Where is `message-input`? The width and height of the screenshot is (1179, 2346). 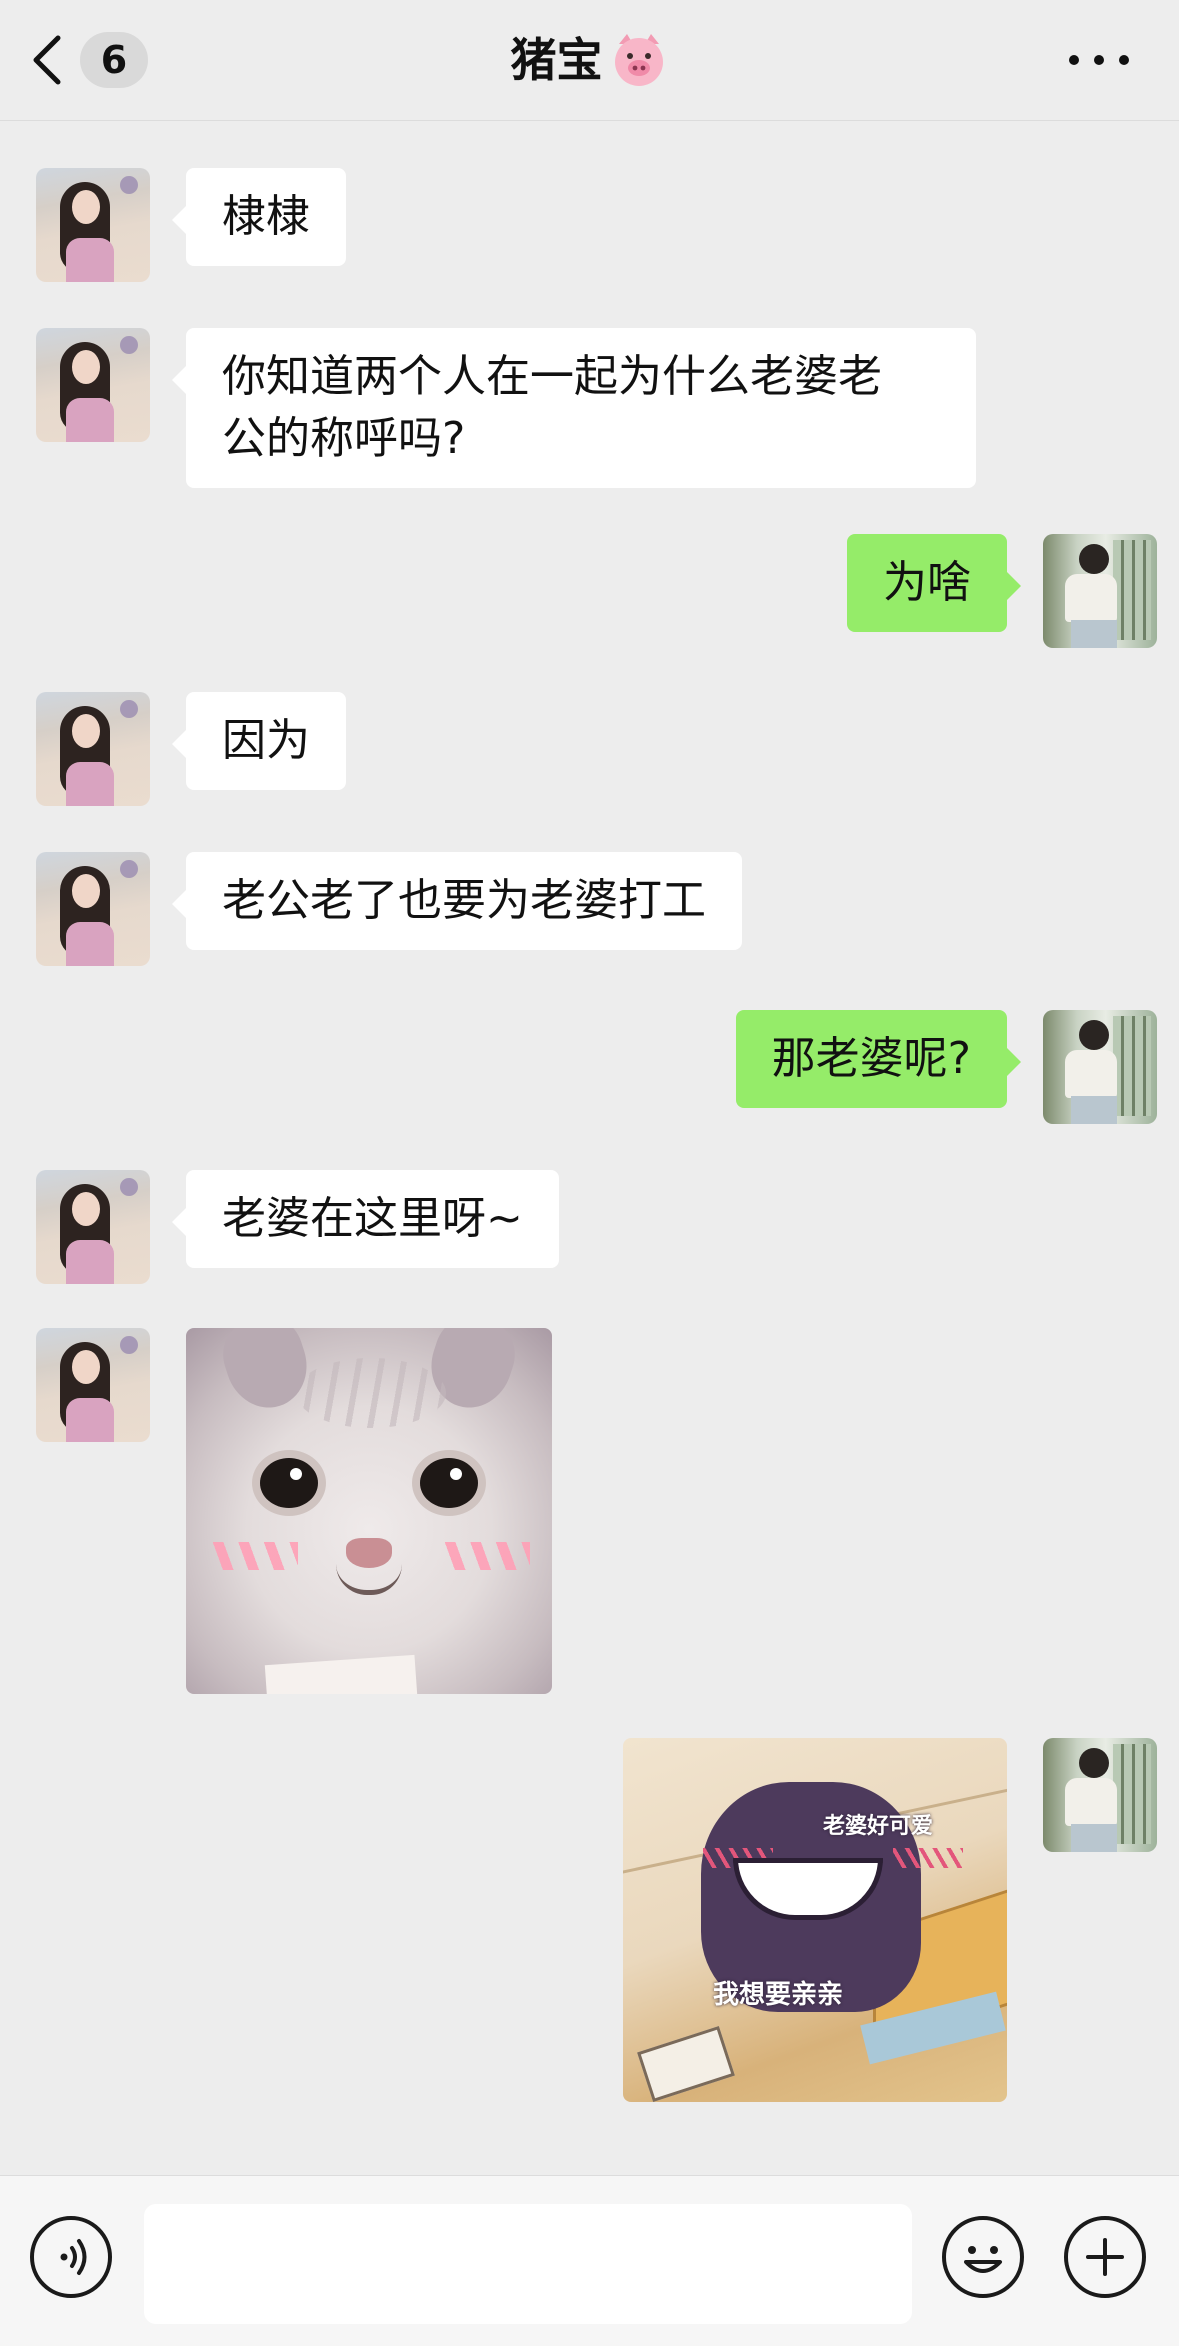 message-input is located at coordinates (528, 2264).